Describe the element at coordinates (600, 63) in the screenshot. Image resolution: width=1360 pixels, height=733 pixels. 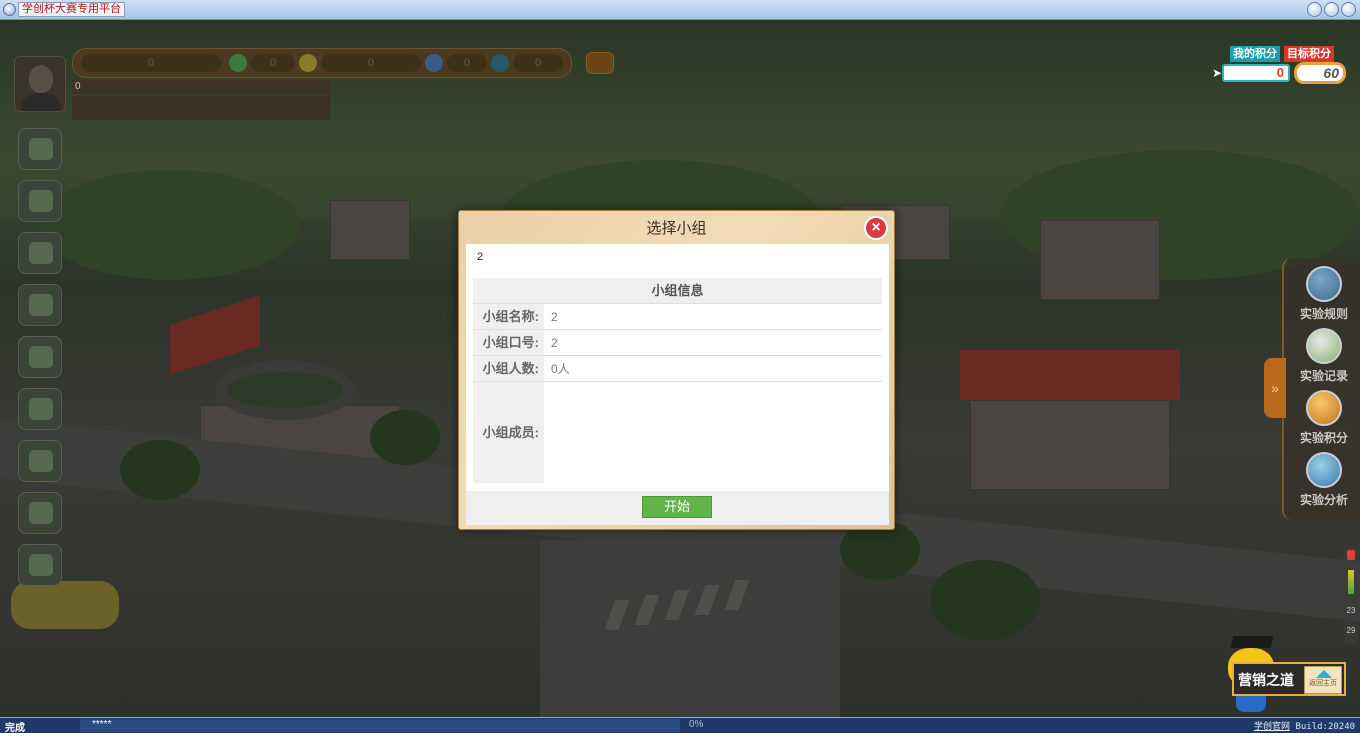
I see `message-bubble-icon` at that location.